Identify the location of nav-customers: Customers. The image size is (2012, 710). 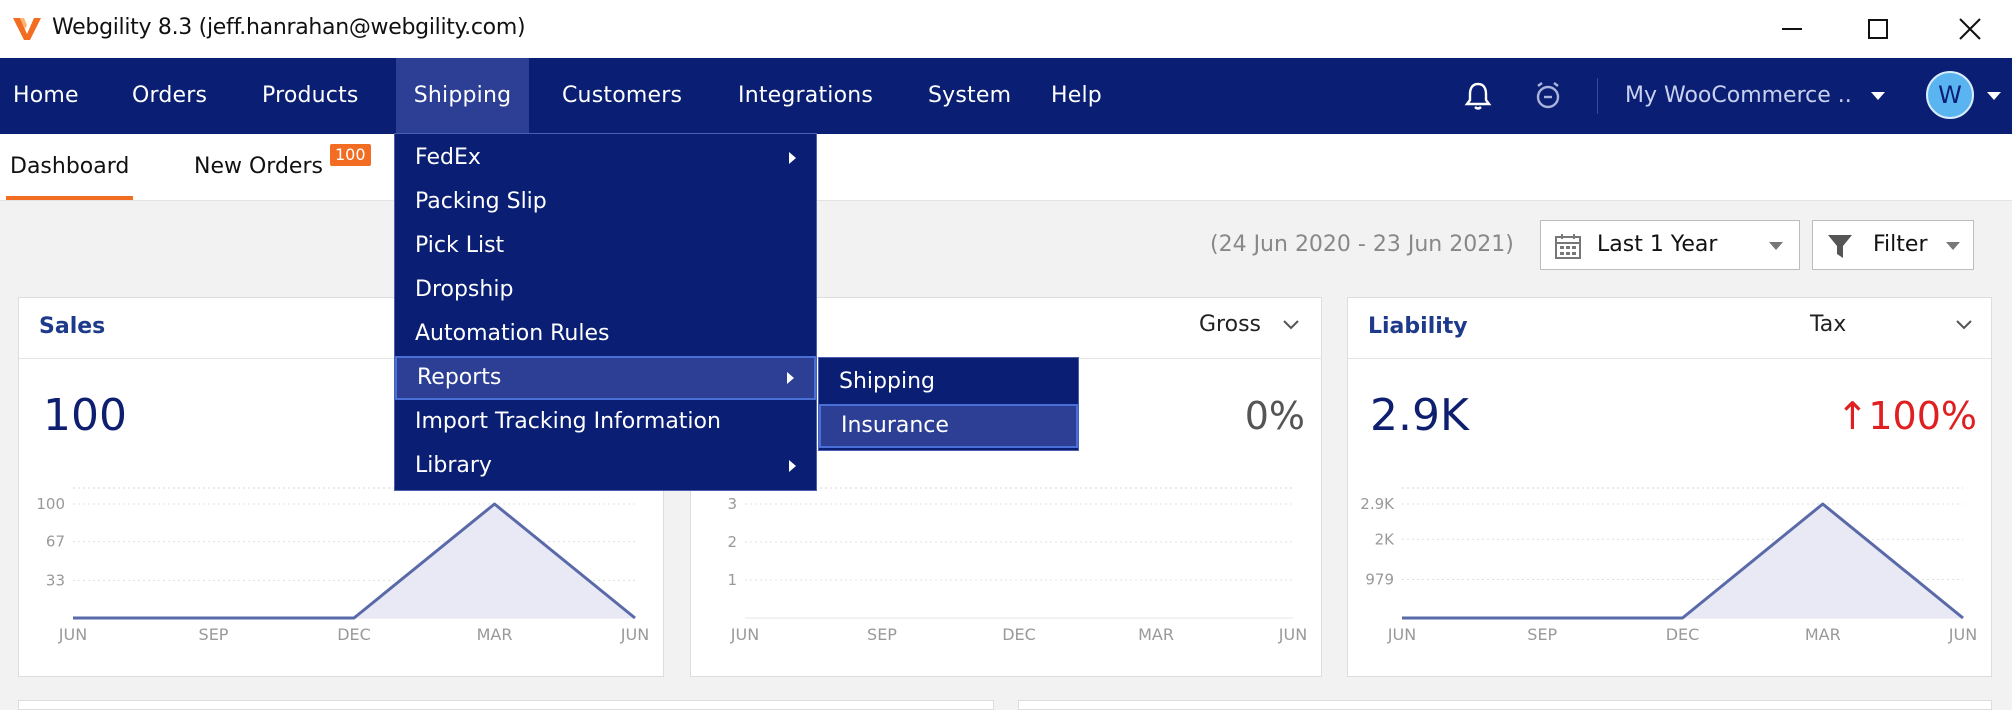
(622, 96).